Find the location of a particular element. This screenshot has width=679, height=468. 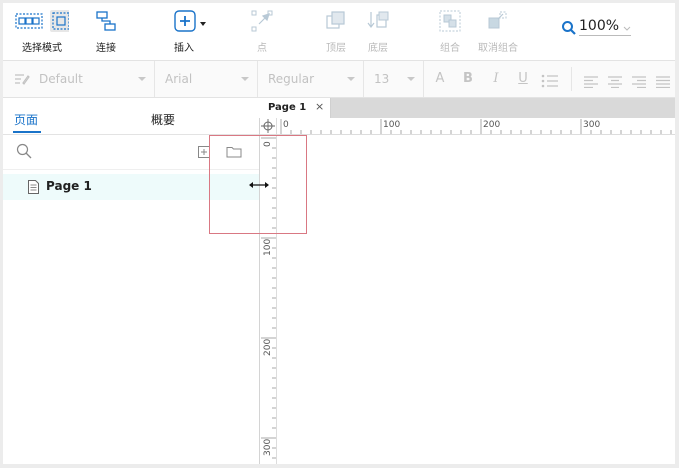

align-left-icon is located at coordinates (591, 82).